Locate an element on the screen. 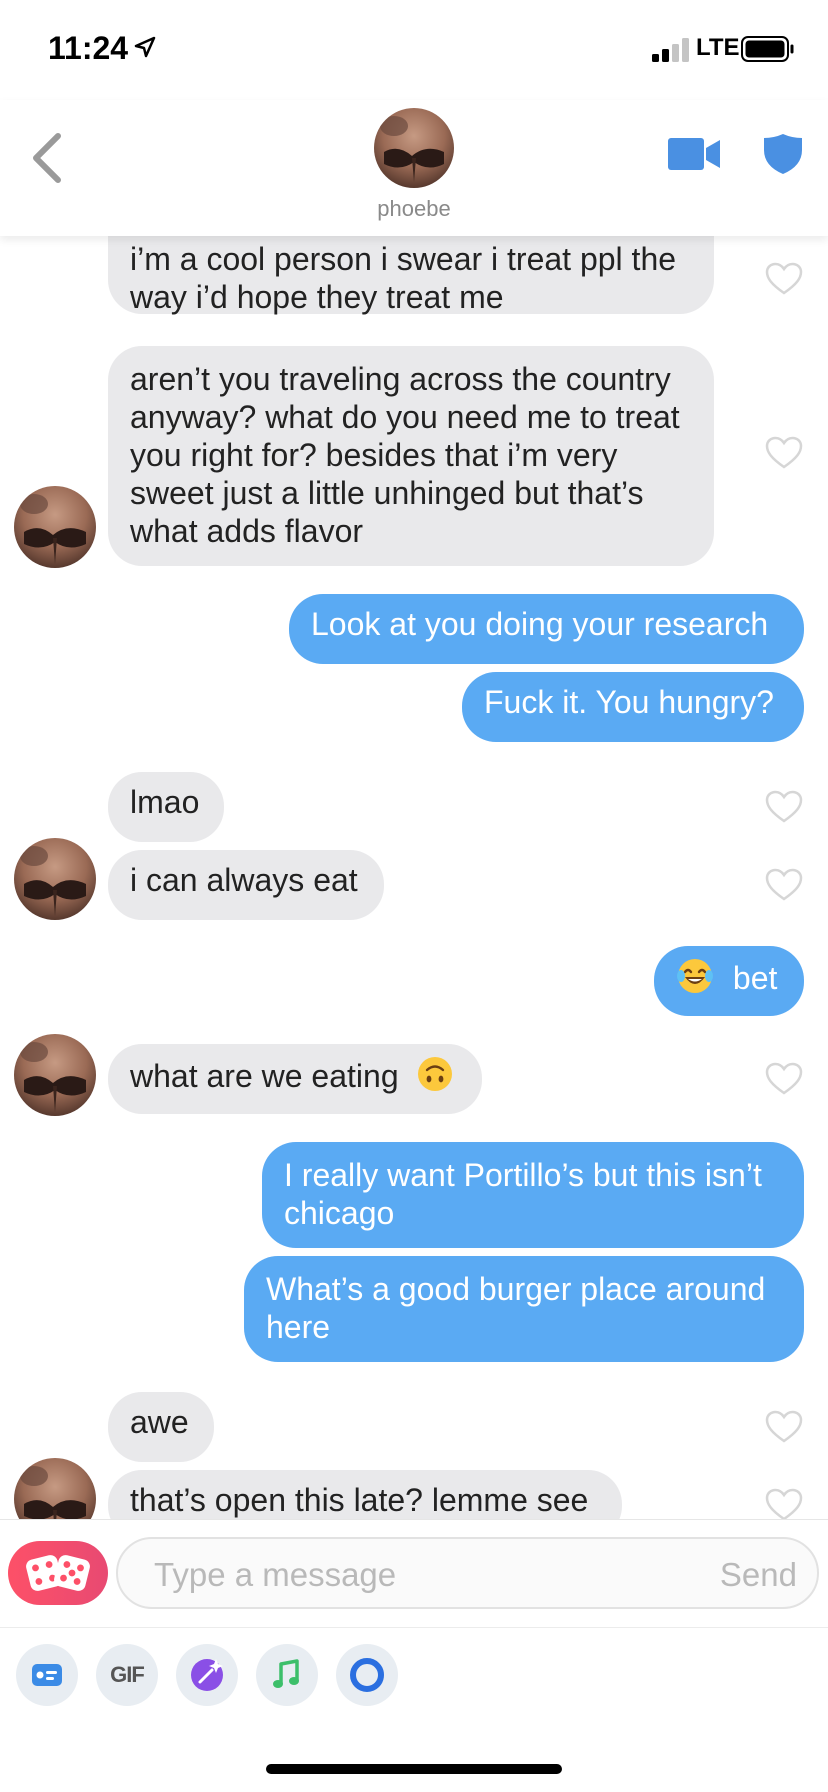 This screenshot has width=828, height=1792. home-indicator is located at coordinates (414, 1769).